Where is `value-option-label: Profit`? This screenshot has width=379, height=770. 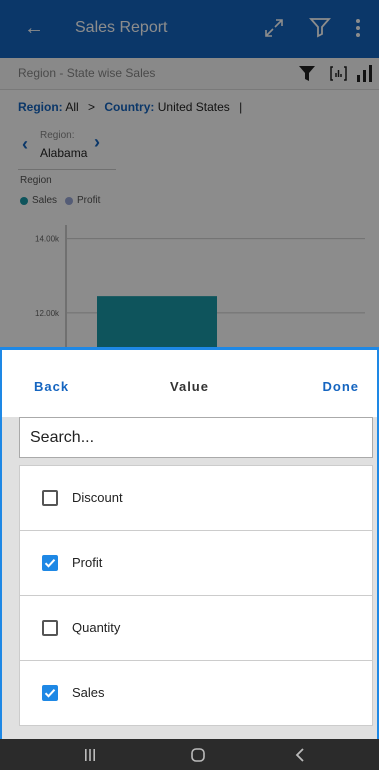 value-option-label: Profit is located at coordinates (87, 562).